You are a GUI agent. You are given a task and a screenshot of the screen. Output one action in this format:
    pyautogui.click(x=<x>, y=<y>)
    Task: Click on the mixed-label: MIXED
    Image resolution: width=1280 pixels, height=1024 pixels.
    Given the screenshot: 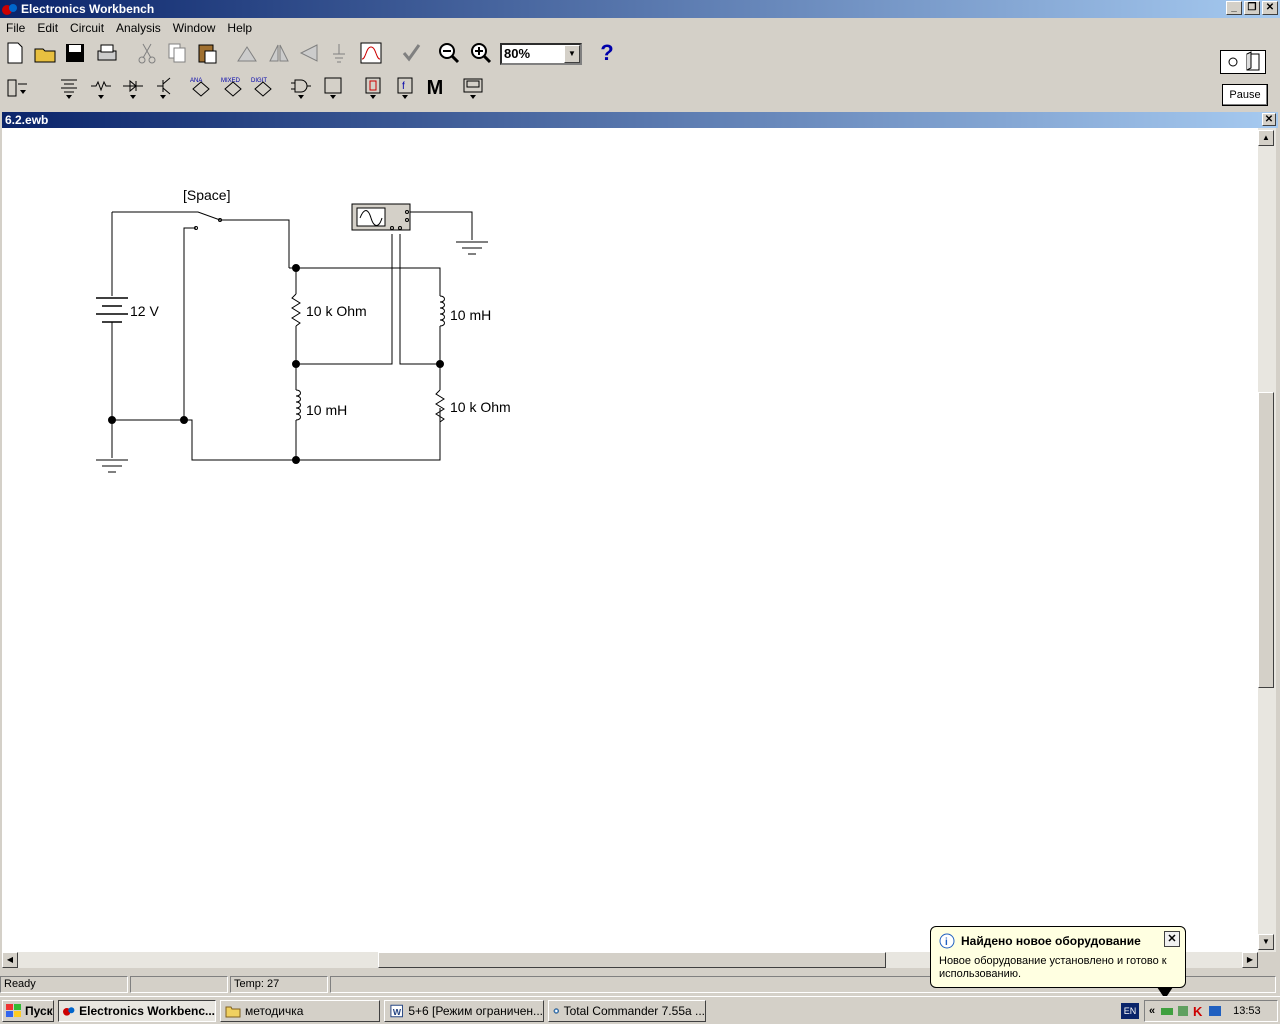 What is the action you would take?
    pyautogui.click(x=231, y=81)
    